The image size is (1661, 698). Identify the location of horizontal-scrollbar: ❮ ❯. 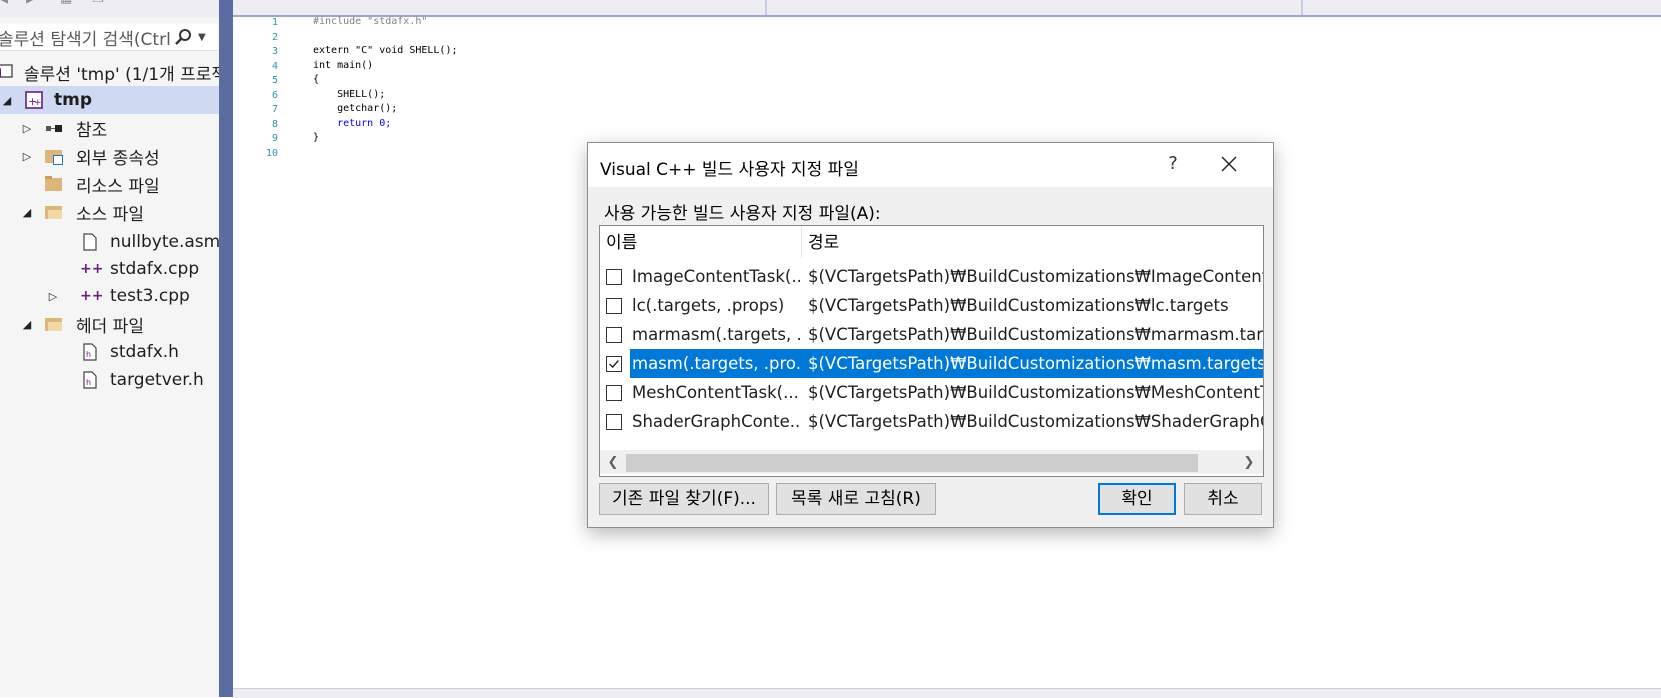
(931, 462).